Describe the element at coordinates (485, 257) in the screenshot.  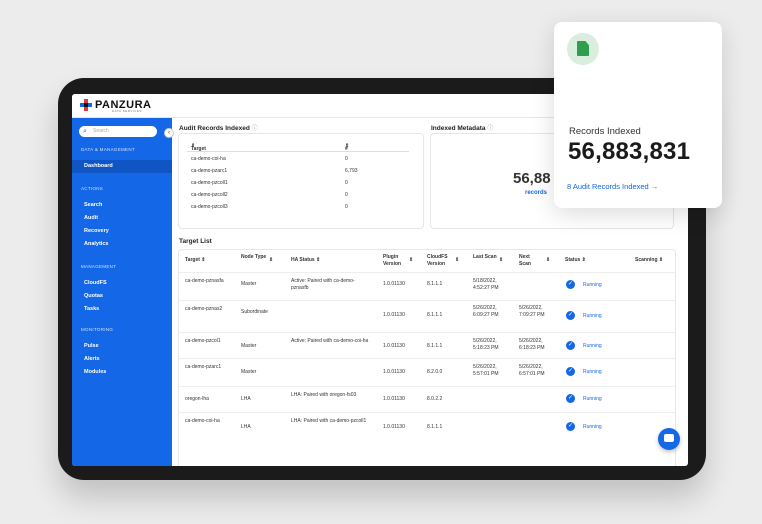
I see `col-last-scan-header: Last Scan` at that location.